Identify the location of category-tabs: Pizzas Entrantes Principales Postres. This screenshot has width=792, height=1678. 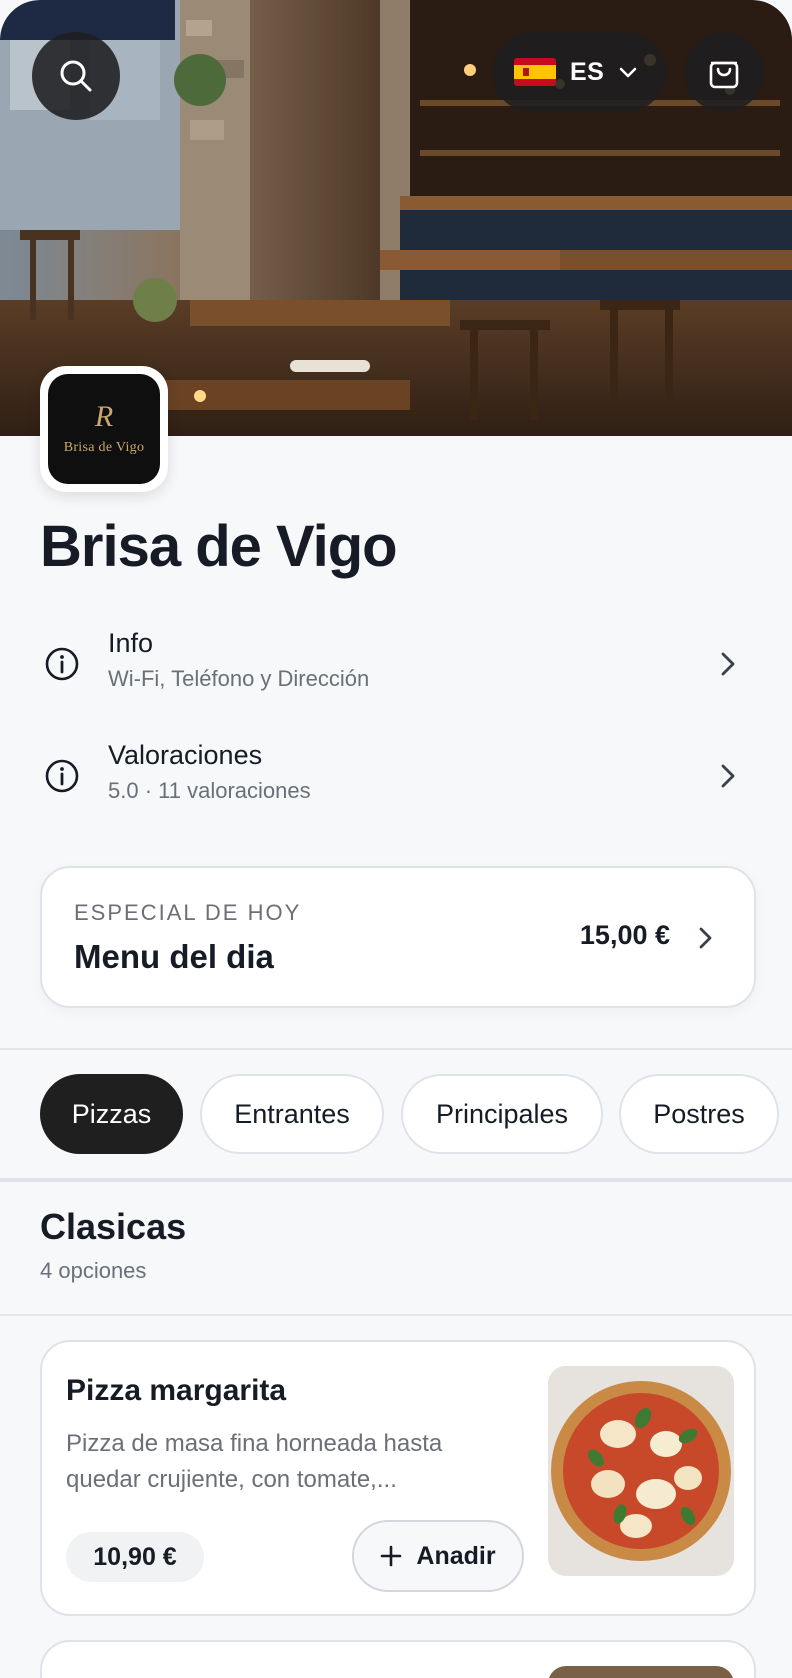
(396, 1114).